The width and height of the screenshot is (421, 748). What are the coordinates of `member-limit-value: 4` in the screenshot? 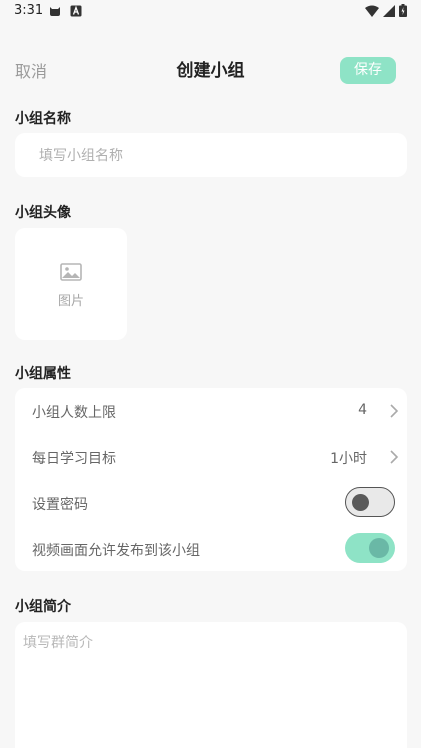 It's located at (362, 410).